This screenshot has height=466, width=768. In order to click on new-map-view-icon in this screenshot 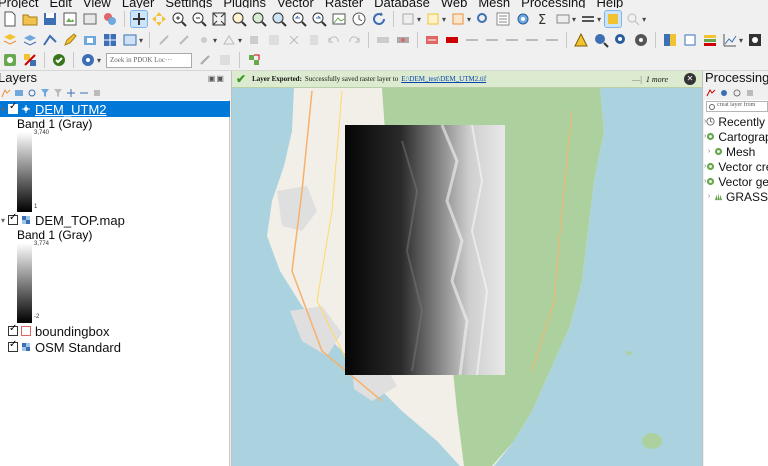, I will do `click(339, 19)`.